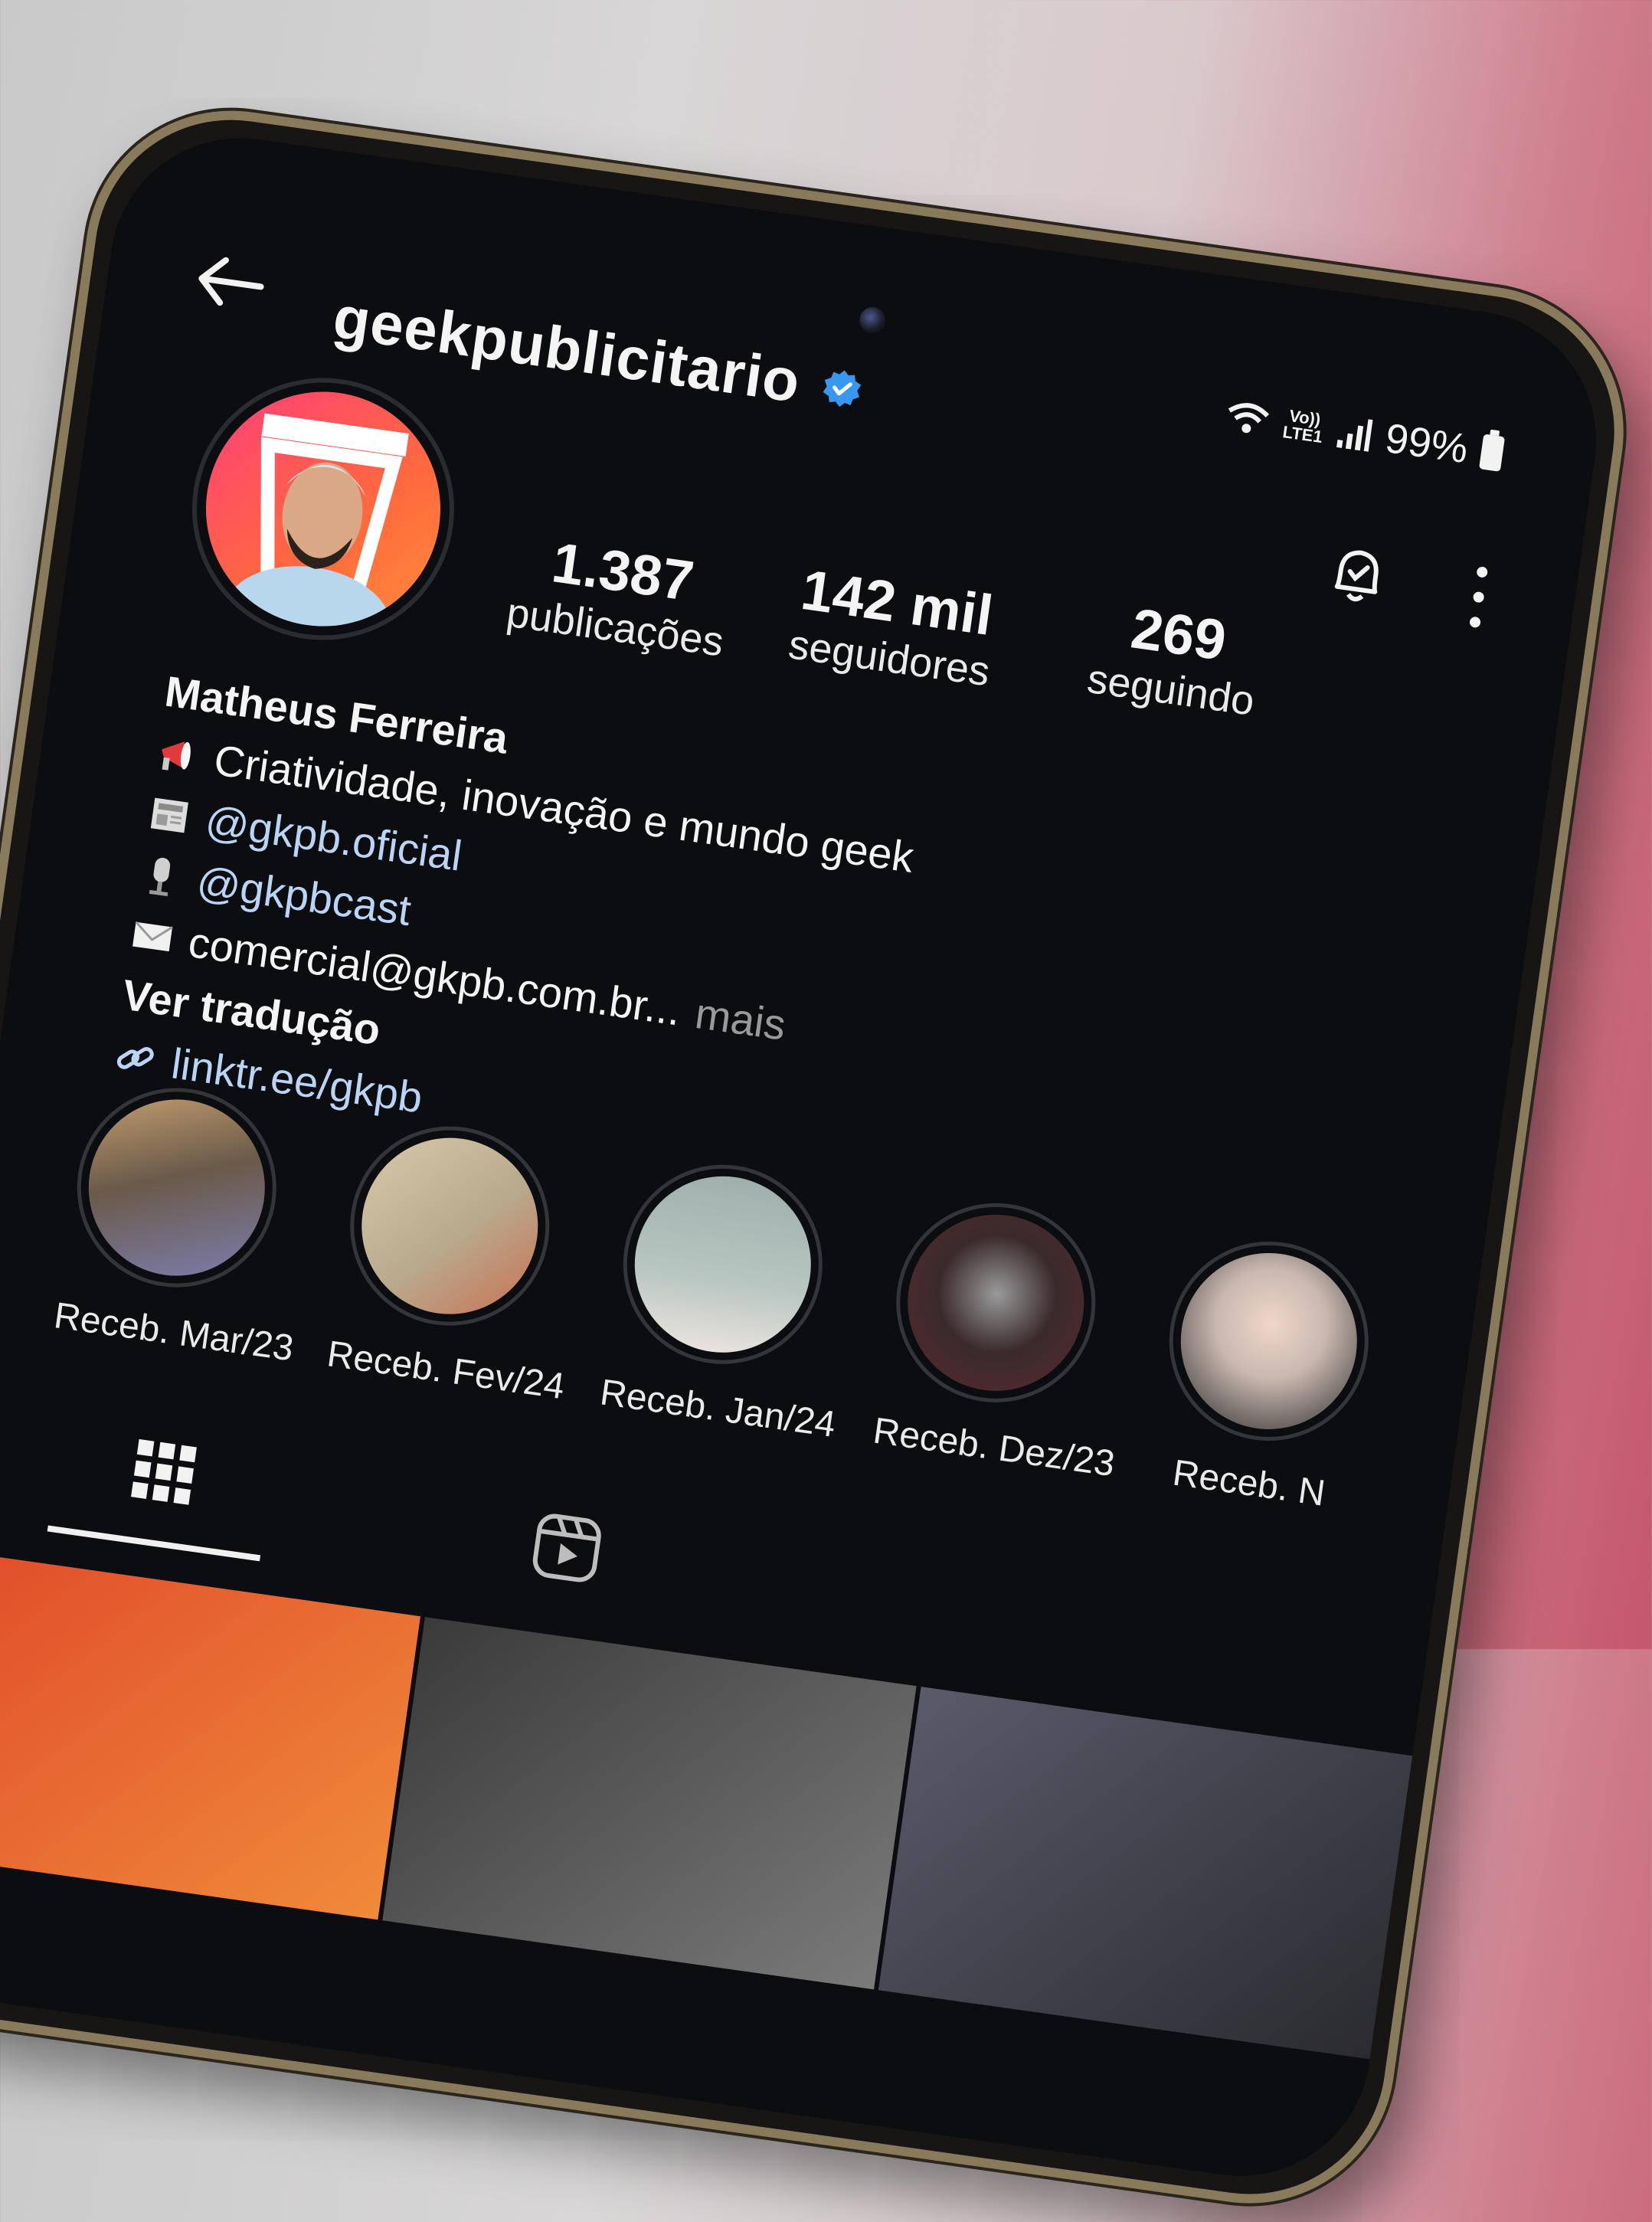 This screenshot has width=1652, height=2222. I want to click on highlight-item: Receb. Jan/24, so click(718, 1298).